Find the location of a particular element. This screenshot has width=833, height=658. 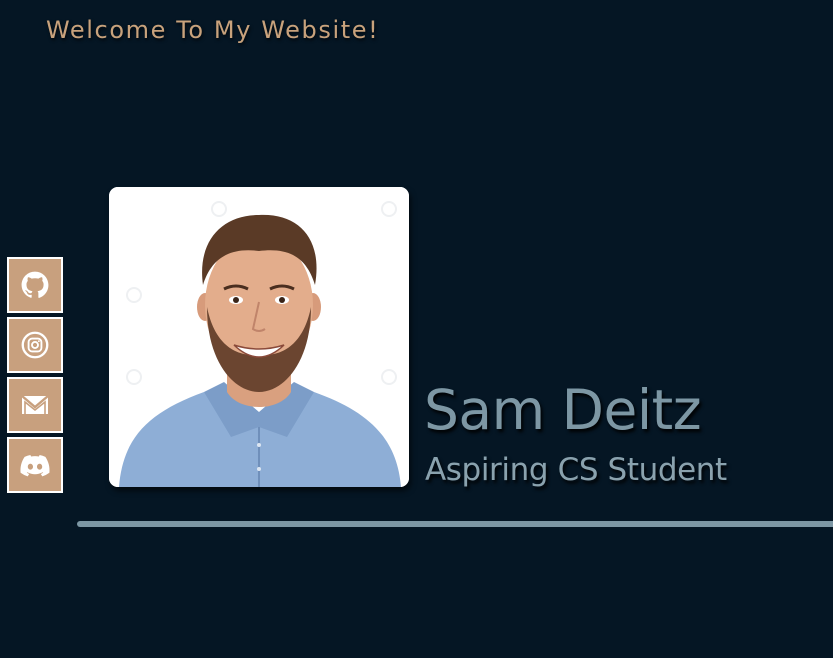

discord-icon is located at coordinates (35, 466).